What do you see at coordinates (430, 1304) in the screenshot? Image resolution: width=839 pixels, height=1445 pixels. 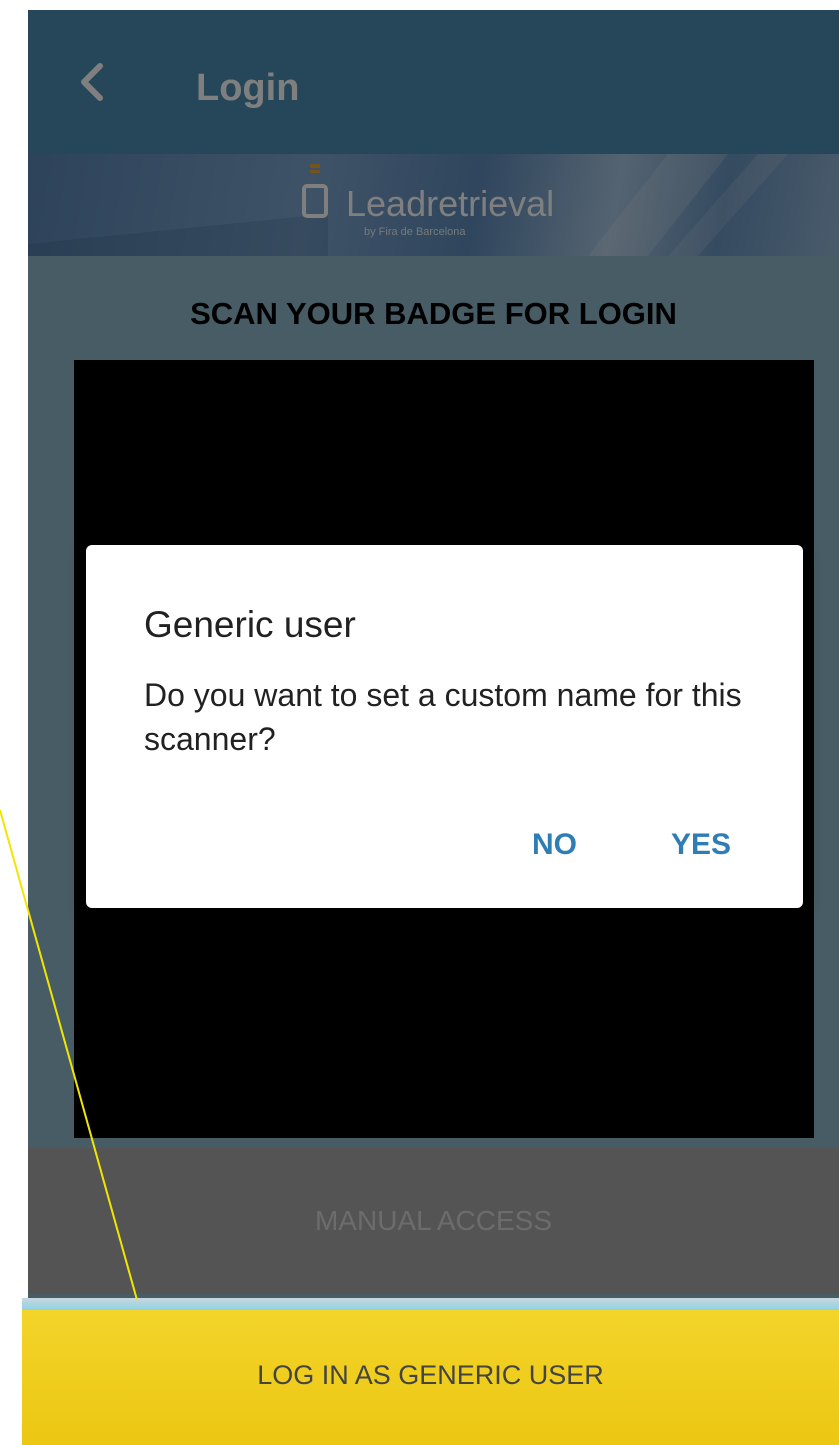 I see `generic-login-top-edge` at bounding box center [430, 1304].